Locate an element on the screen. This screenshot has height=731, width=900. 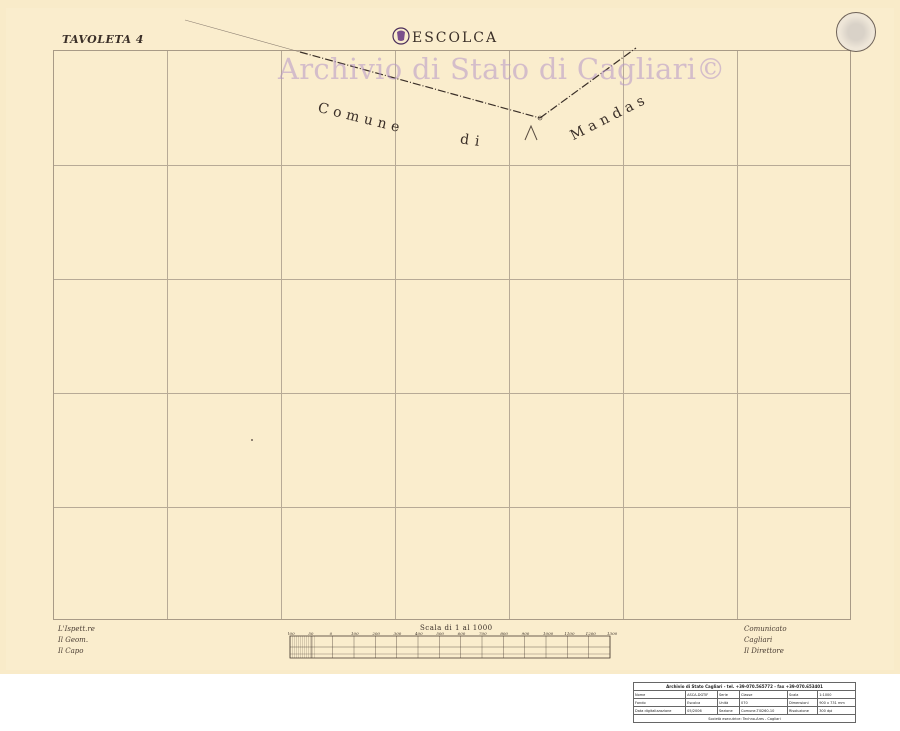
cell: Risoluzione is located at coordinates (802, 710).